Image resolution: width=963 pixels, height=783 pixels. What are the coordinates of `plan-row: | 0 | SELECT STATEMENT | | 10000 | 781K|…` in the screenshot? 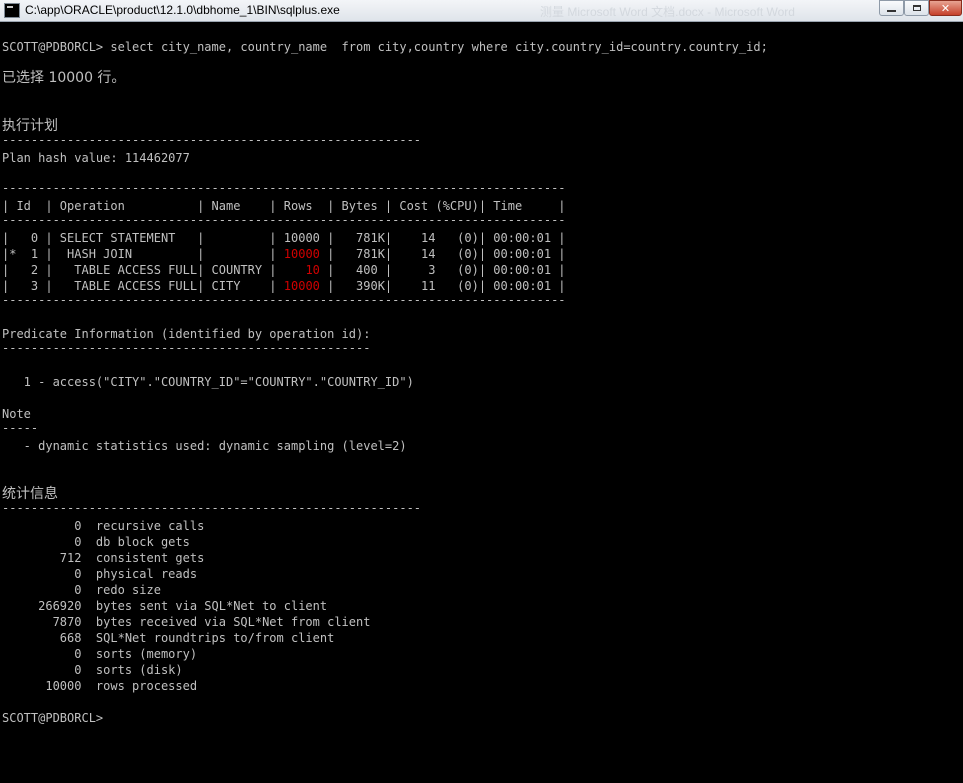 It's located at (284, 238).